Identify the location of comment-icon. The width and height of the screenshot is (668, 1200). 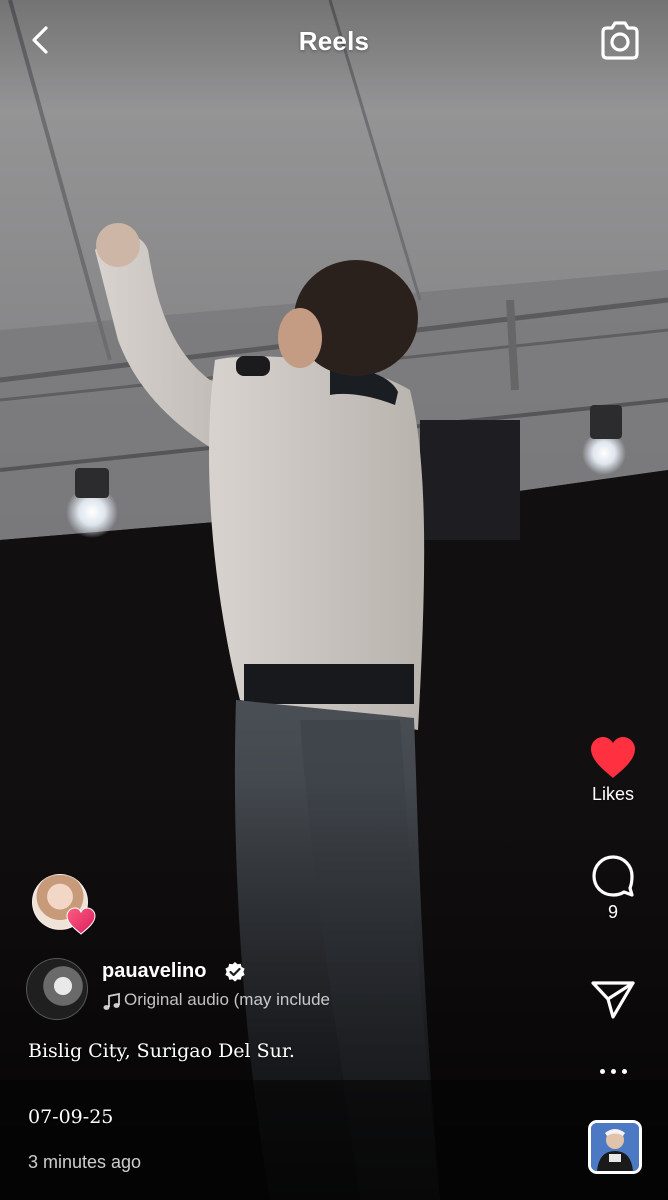
(613, 876).